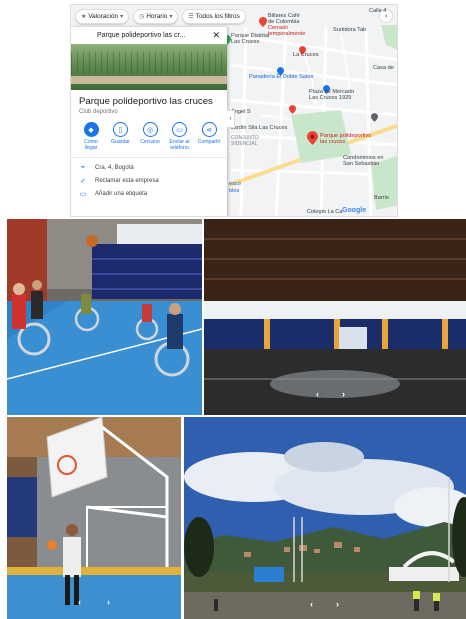  I want to click on rating-filter: ★ Valoración ▾, so click(102, 16).